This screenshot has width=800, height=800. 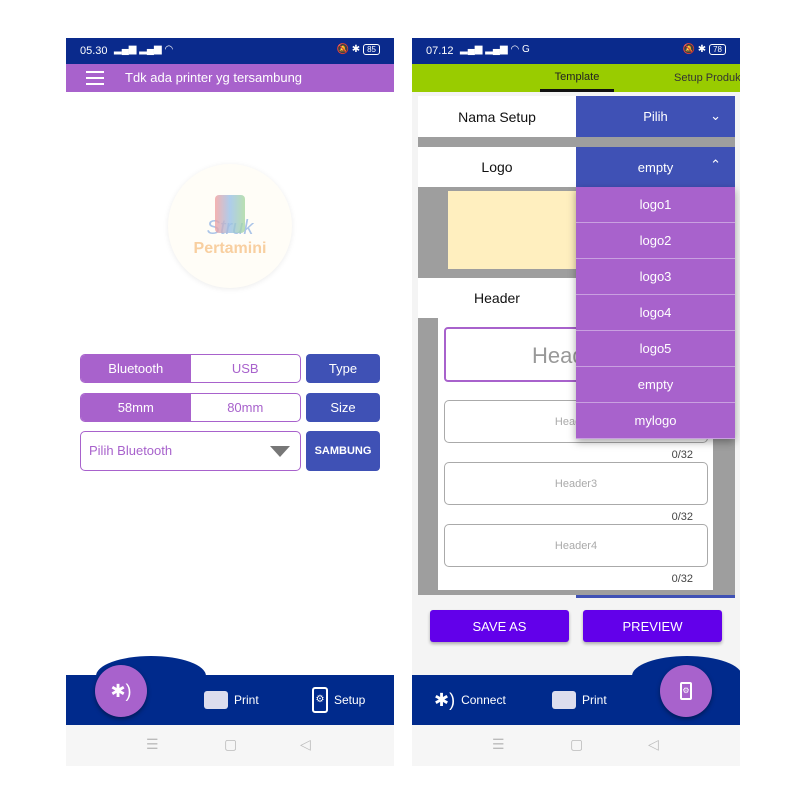 What do you see at coordinates (576, 51) in the screenshot?
I see `status-bar: 07.12 ▂▄▆ ▂▄▆ ◠ G 🔕 ✱ 78` at bounding box center [576, 51].